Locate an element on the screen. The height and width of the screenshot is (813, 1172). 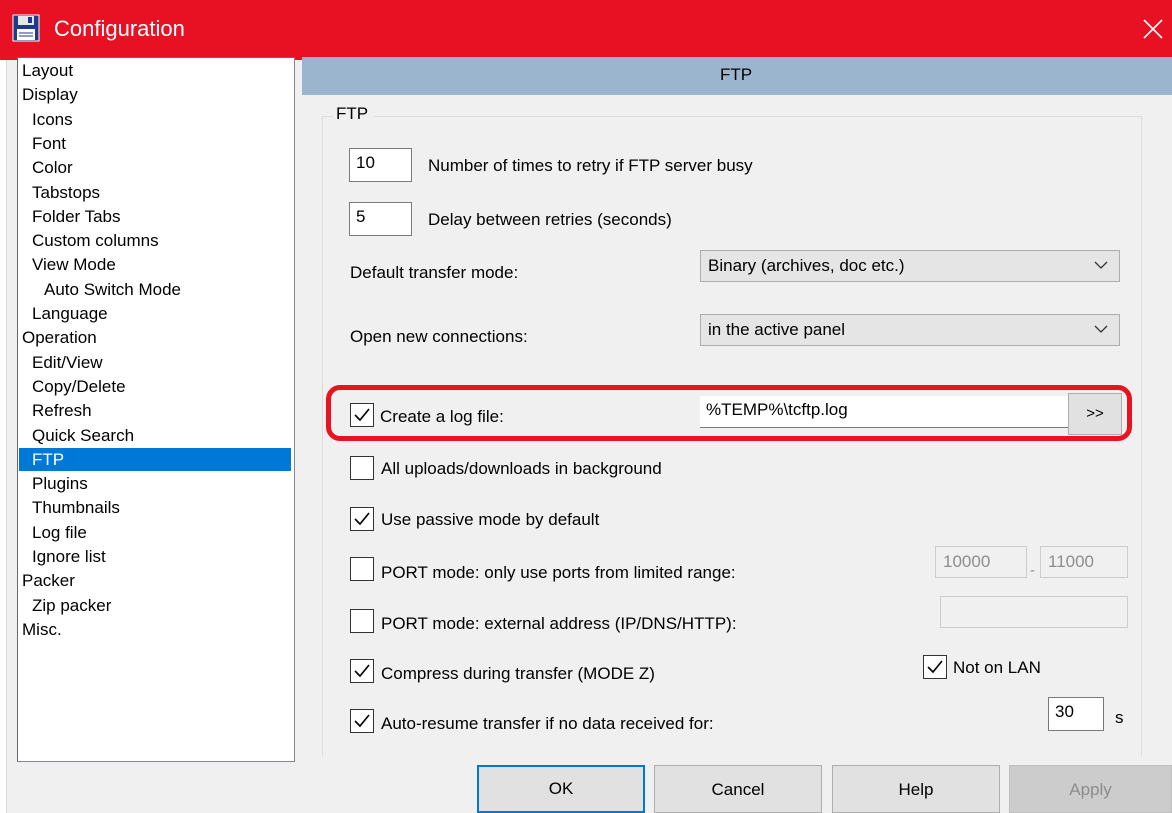
tree-item-font: Font is located at coordinates (49, 143).